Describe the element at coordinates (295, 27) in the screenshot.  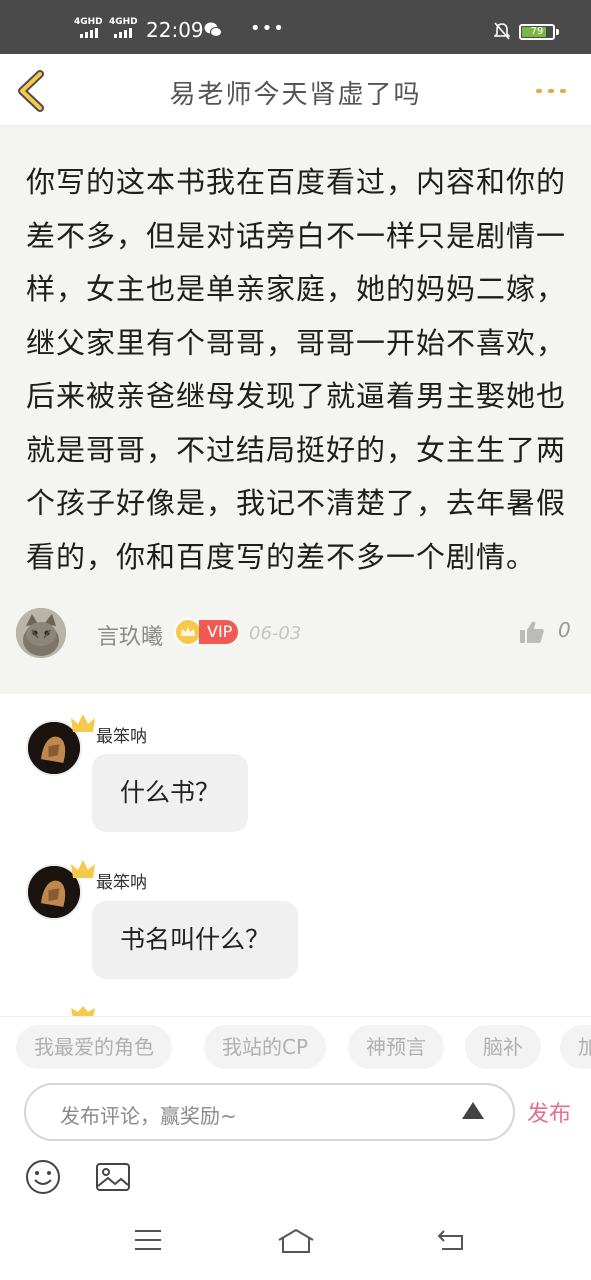
I see `status-bar: 4GHD 4GHD 22:09 ••• 79` at that location.